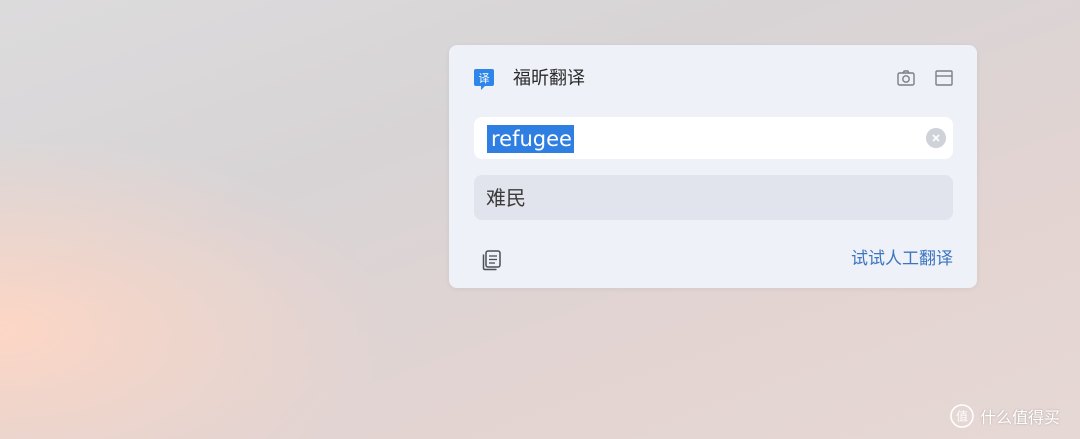 This screenshot has width=1080, height=439. I want to click on human-translate-link: 试试人工翻译, so click(902, 259).